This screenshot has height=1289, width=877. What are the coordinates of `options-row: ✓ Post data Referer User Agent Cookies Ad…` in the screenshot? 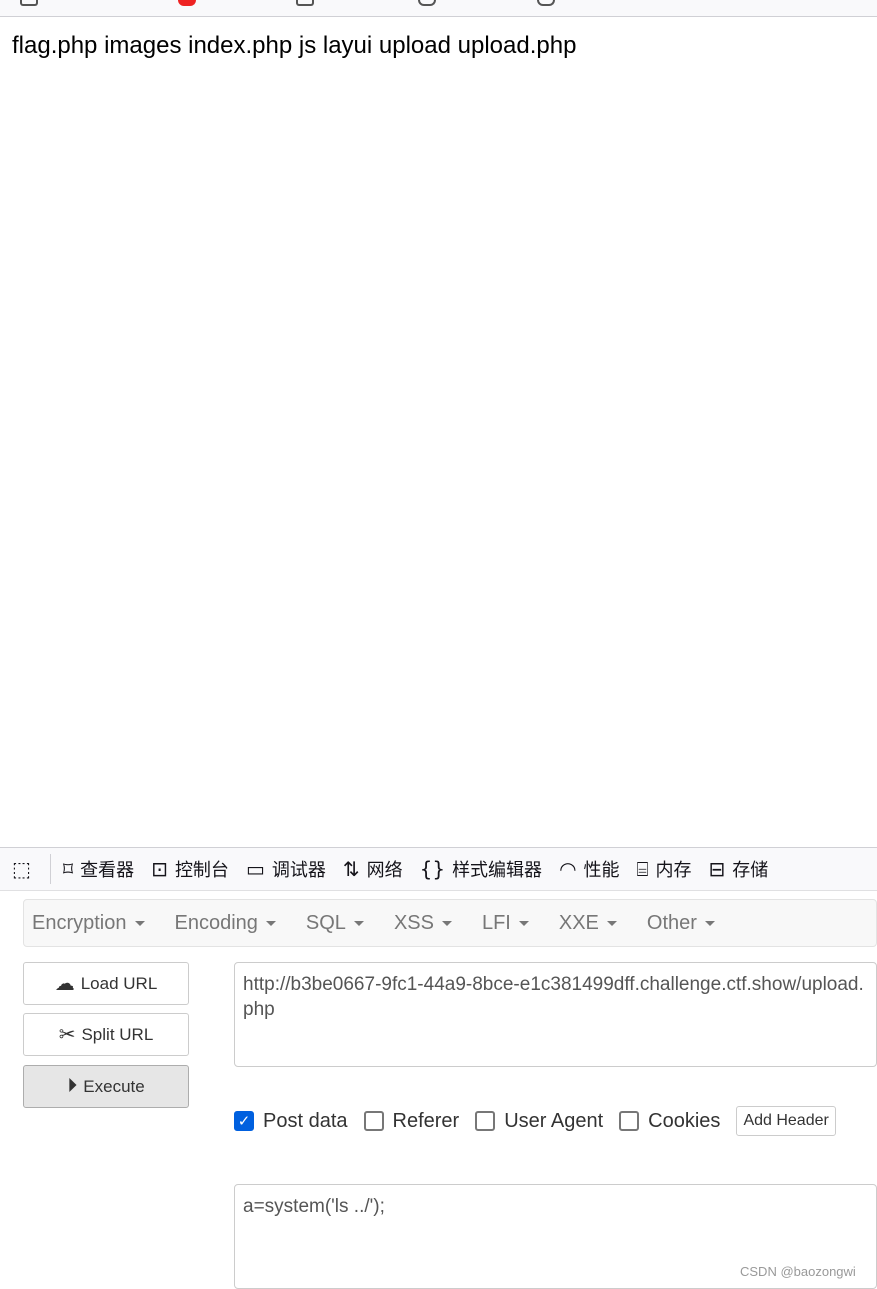 It's located at (555, 1121).